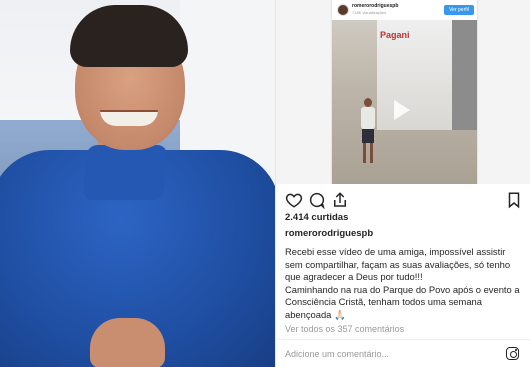  I want to click on avatar, so click(343, 10).